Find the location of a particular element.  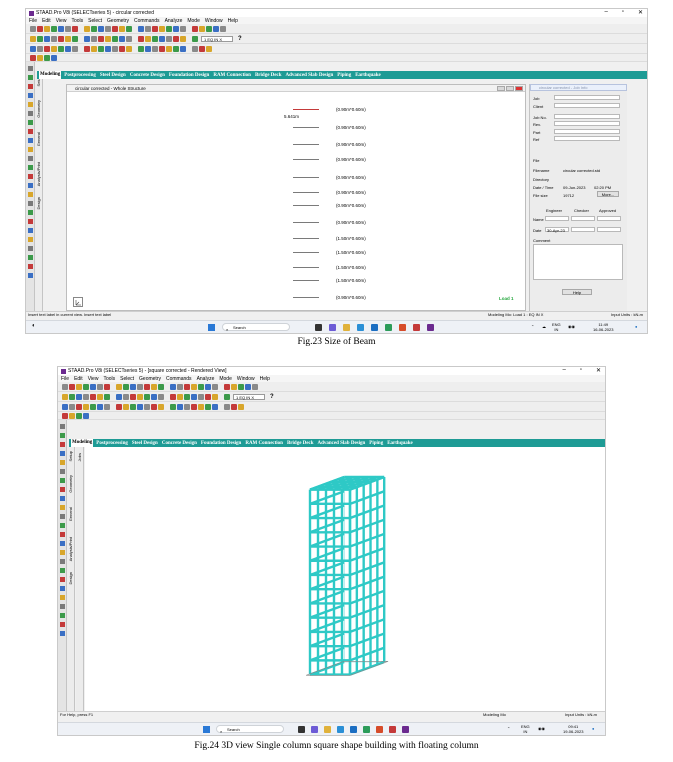

tray-chevron-icon: ⌃ is located at coordinates (508, 728).